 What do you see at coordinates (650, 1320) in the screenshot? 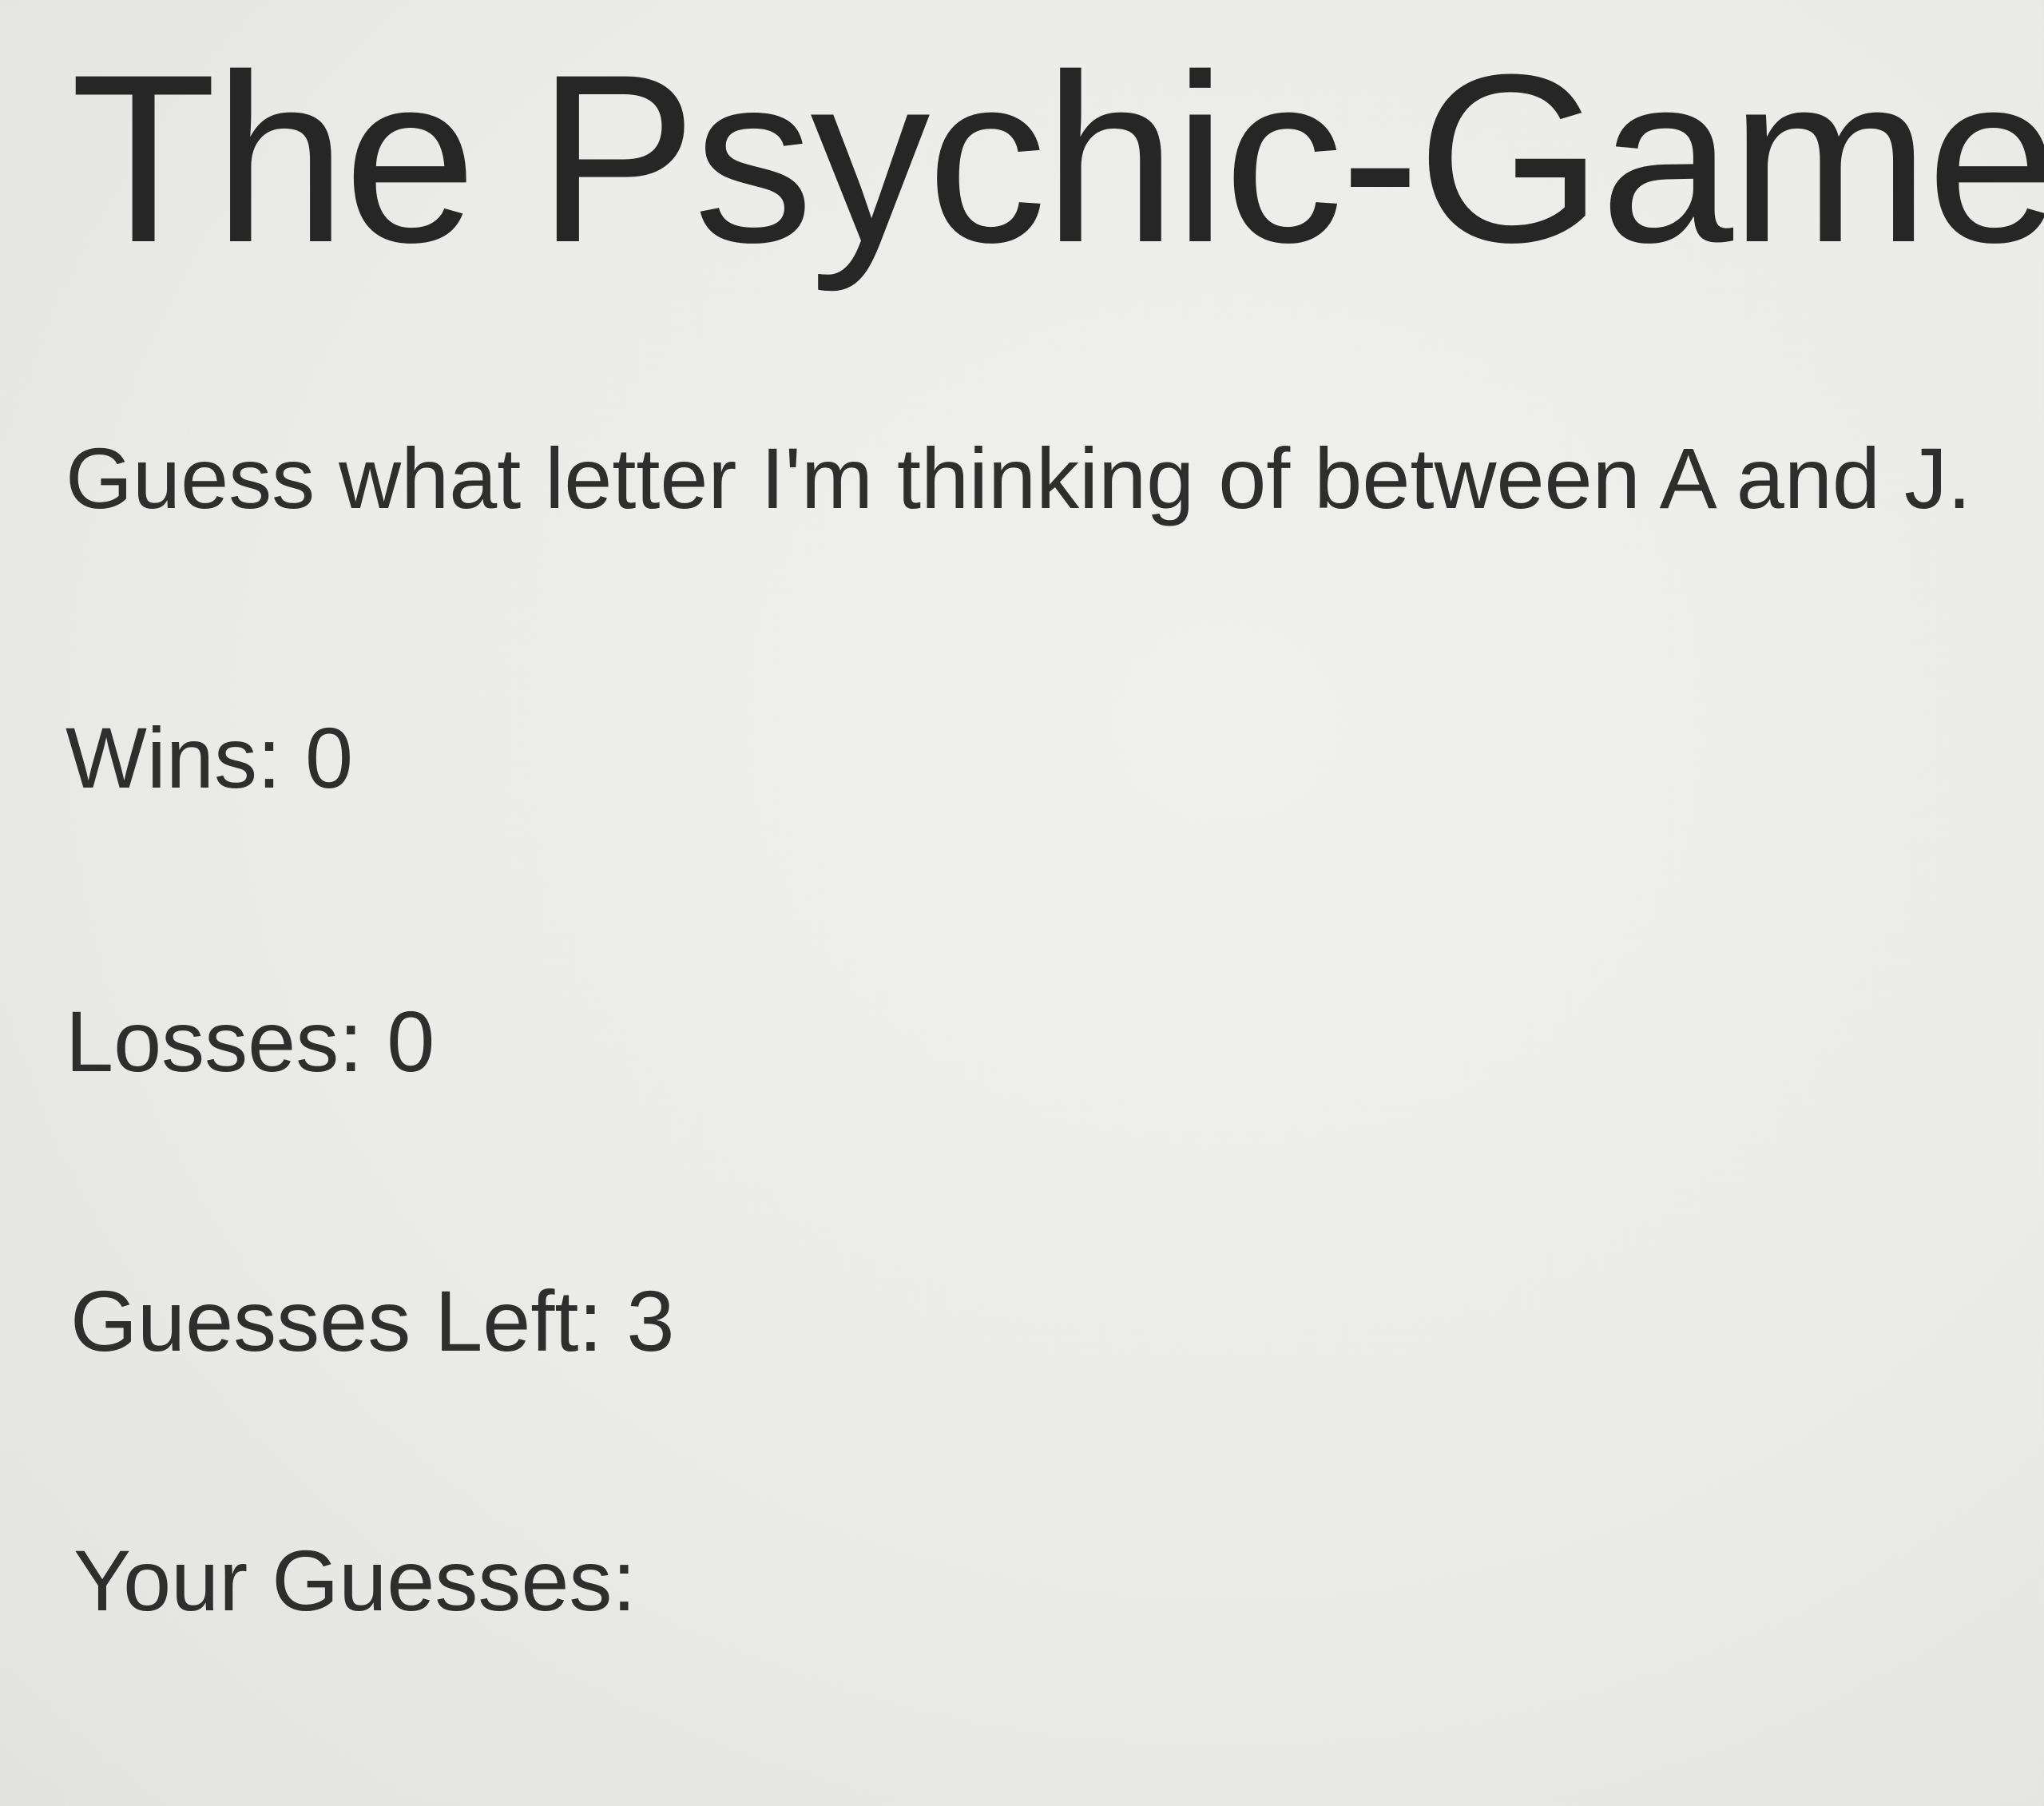
I see `guesses-left-value: 3` at bounding box center [650, 1320].